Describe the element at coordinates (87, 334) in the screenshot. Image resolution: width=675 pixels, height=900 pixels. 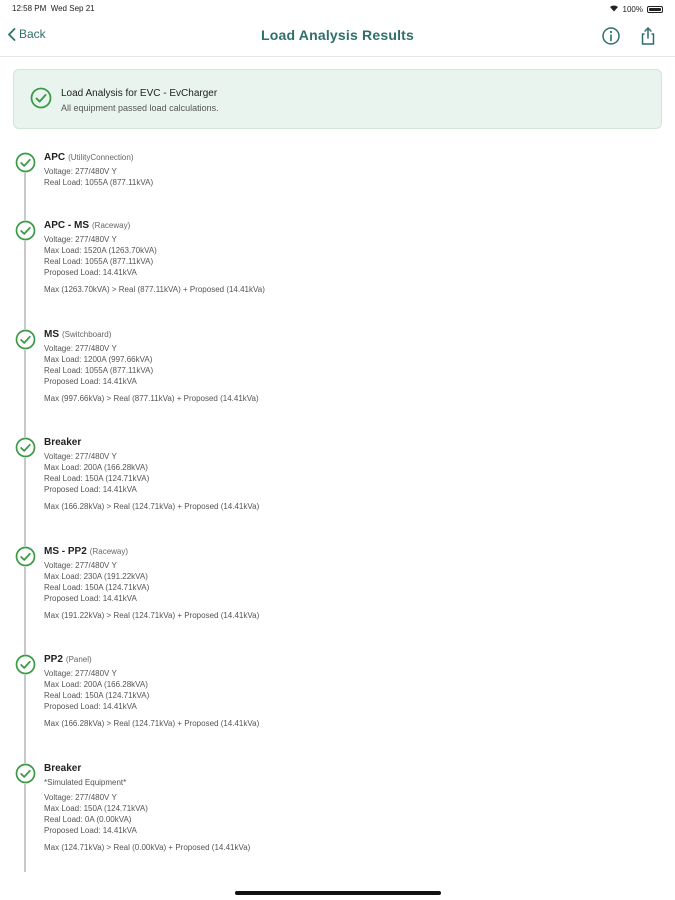
I see `equipment-type: (Switchboard)` at that location.